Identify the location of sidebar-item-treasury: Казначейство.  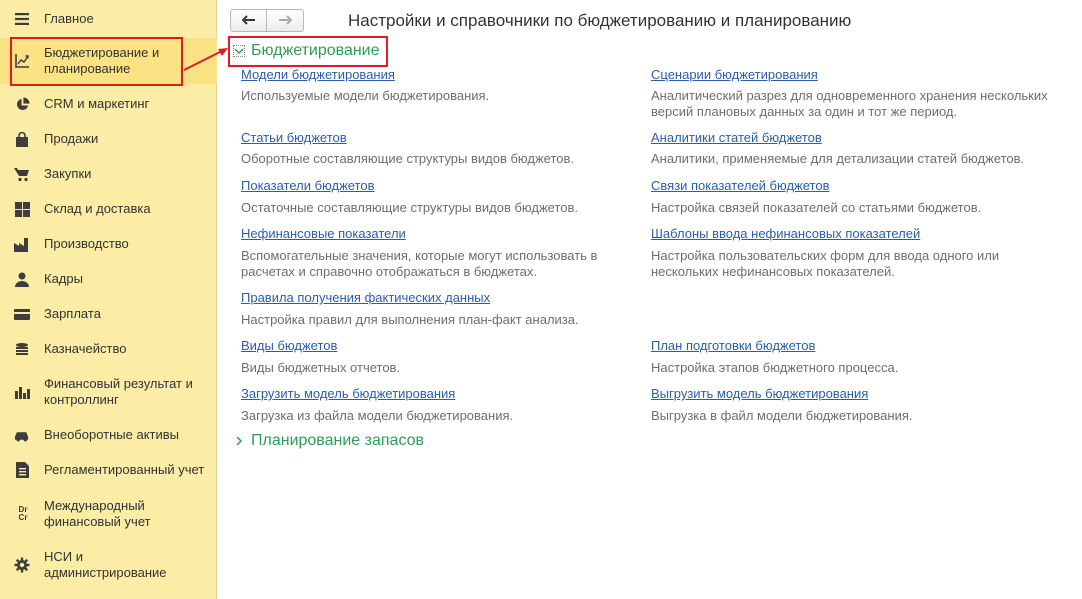
(108, 349).